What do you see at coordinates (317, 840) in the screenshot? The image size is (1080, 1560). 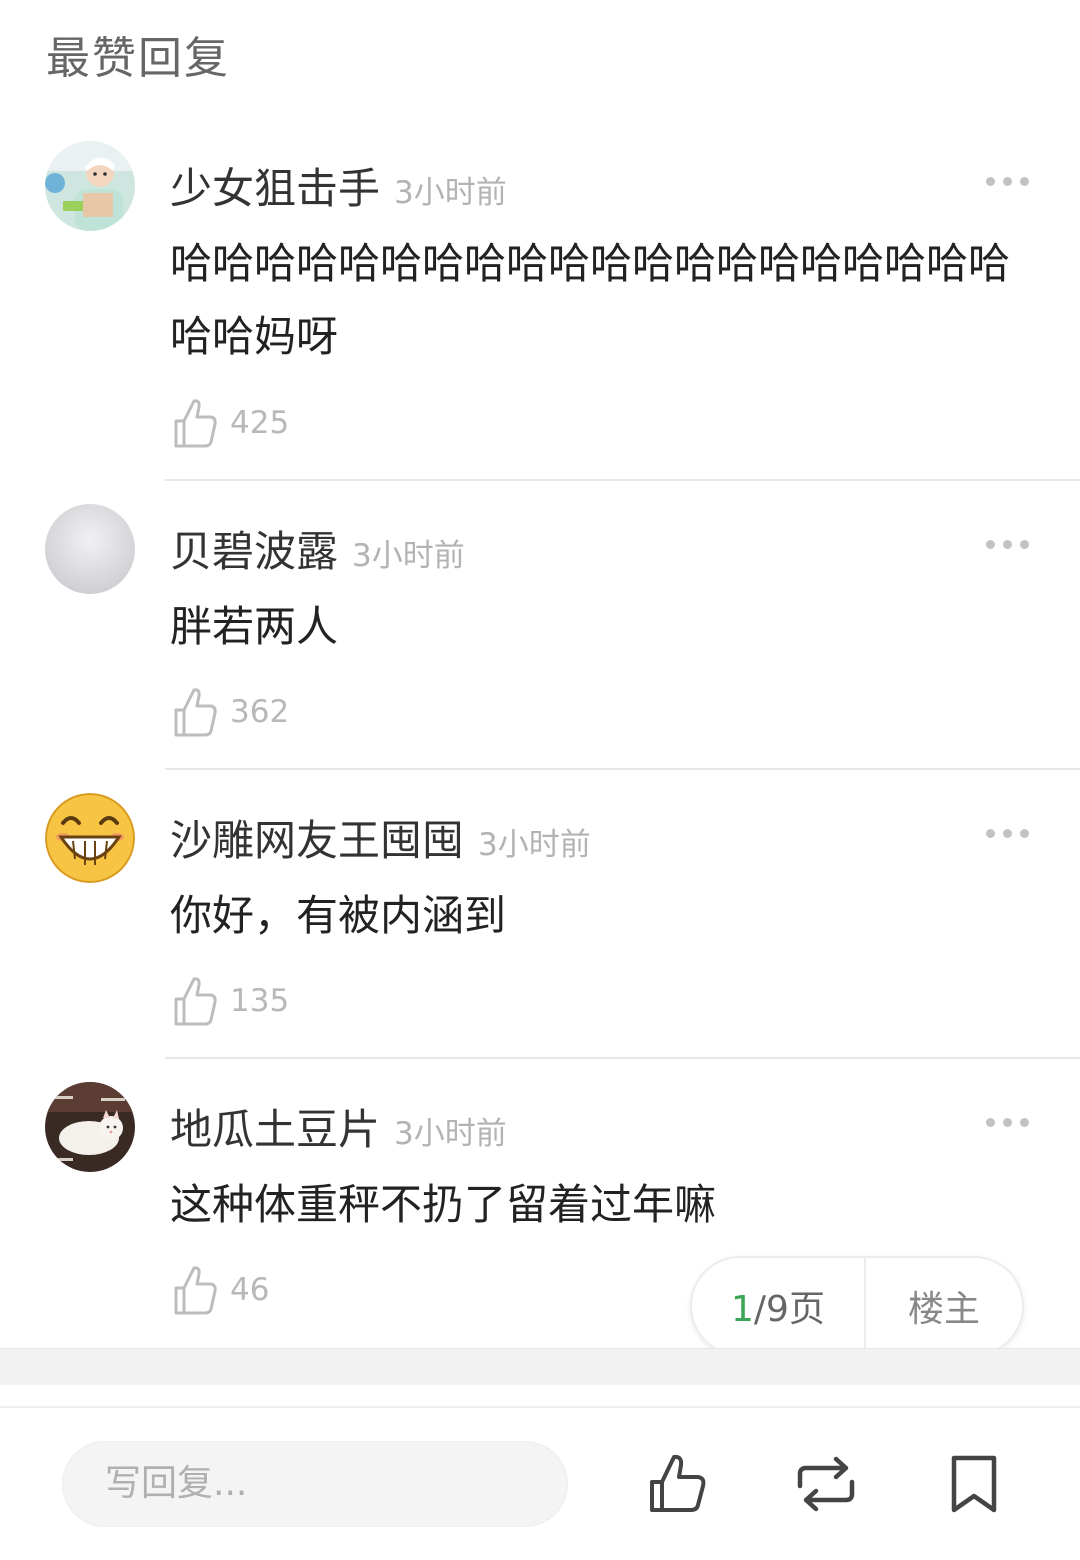 I see `username: 沙雕网友王囤囤` at bounding box center [317, 840].